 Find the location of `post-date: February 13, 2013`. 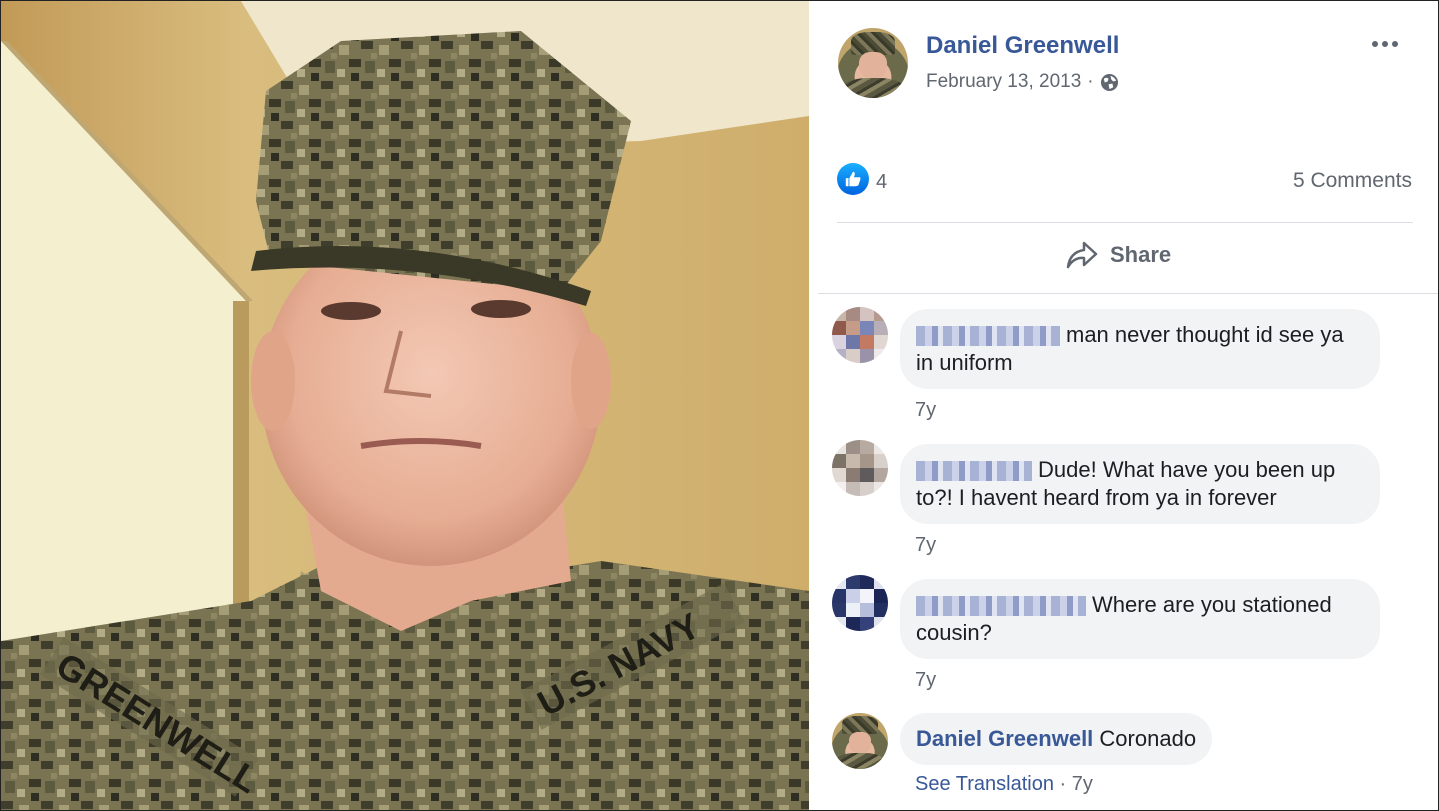

post-date: February 13, 2013 is located at coordinates (1003, 82).